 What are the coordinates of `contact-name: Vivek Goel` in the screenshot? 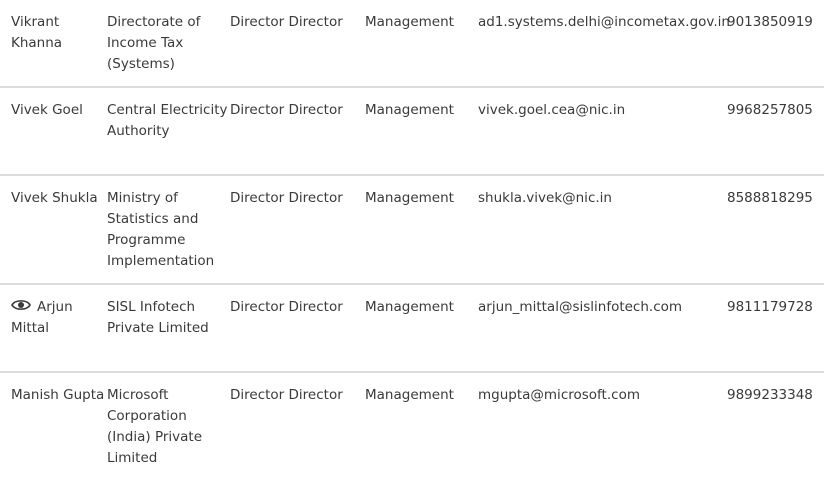 It's located at (53, 130).